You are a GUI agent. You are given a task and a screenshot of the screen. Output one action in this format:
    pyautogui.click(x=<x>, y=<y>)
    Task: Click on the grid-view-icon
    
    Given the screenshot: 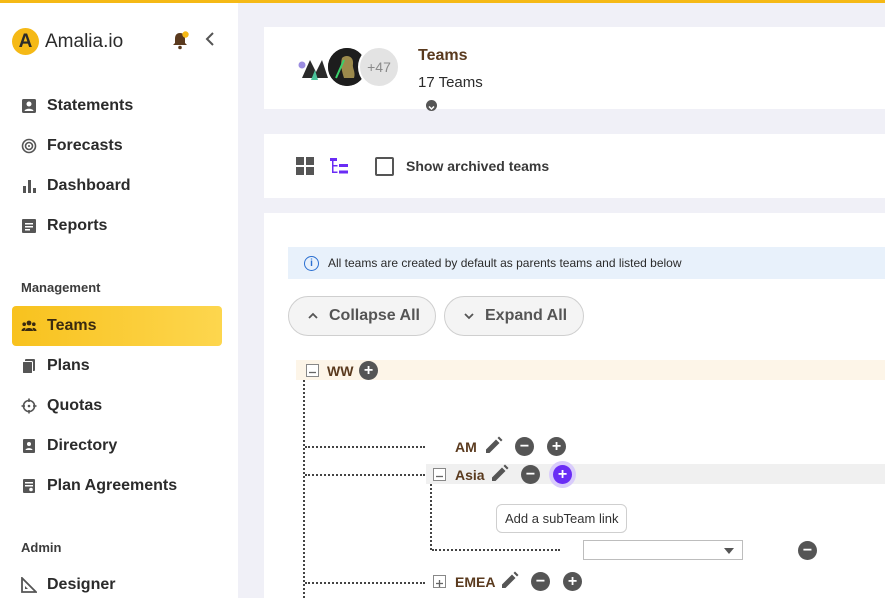 What is the action you would take?
    pyautogui.click(x=305, y=166)
    